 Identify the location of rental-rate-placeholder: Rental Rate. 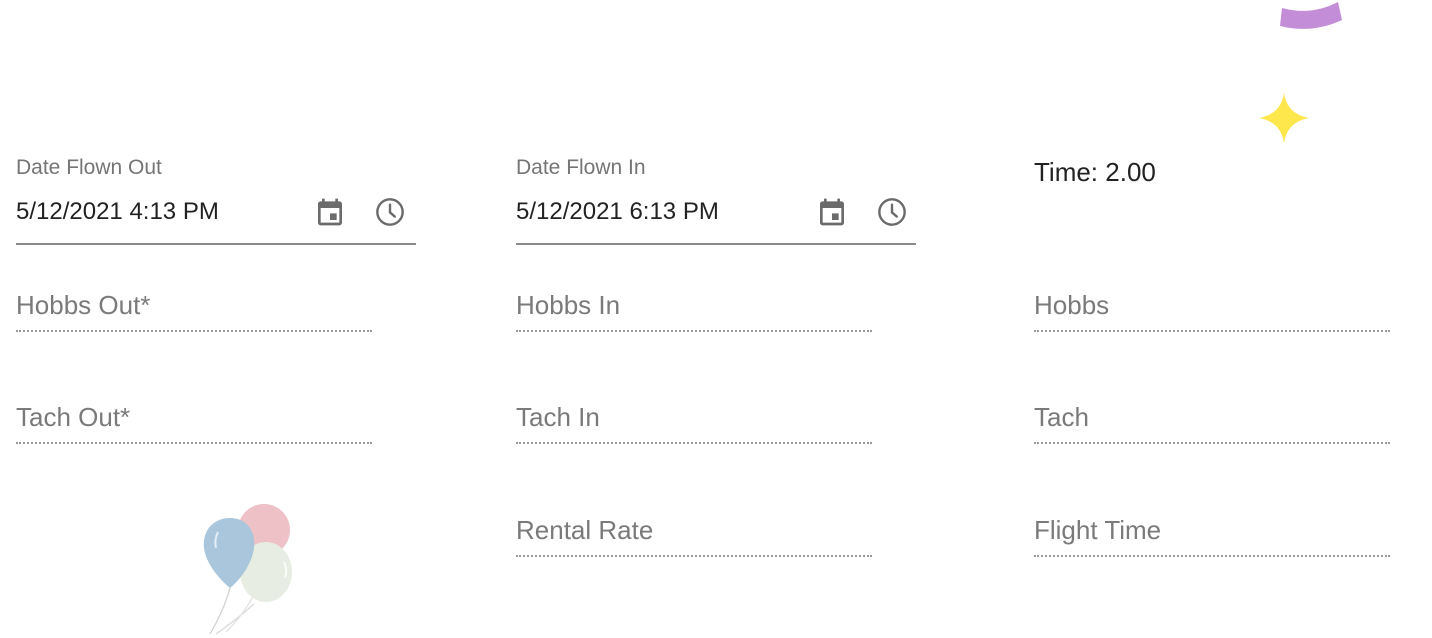
(585, 530).